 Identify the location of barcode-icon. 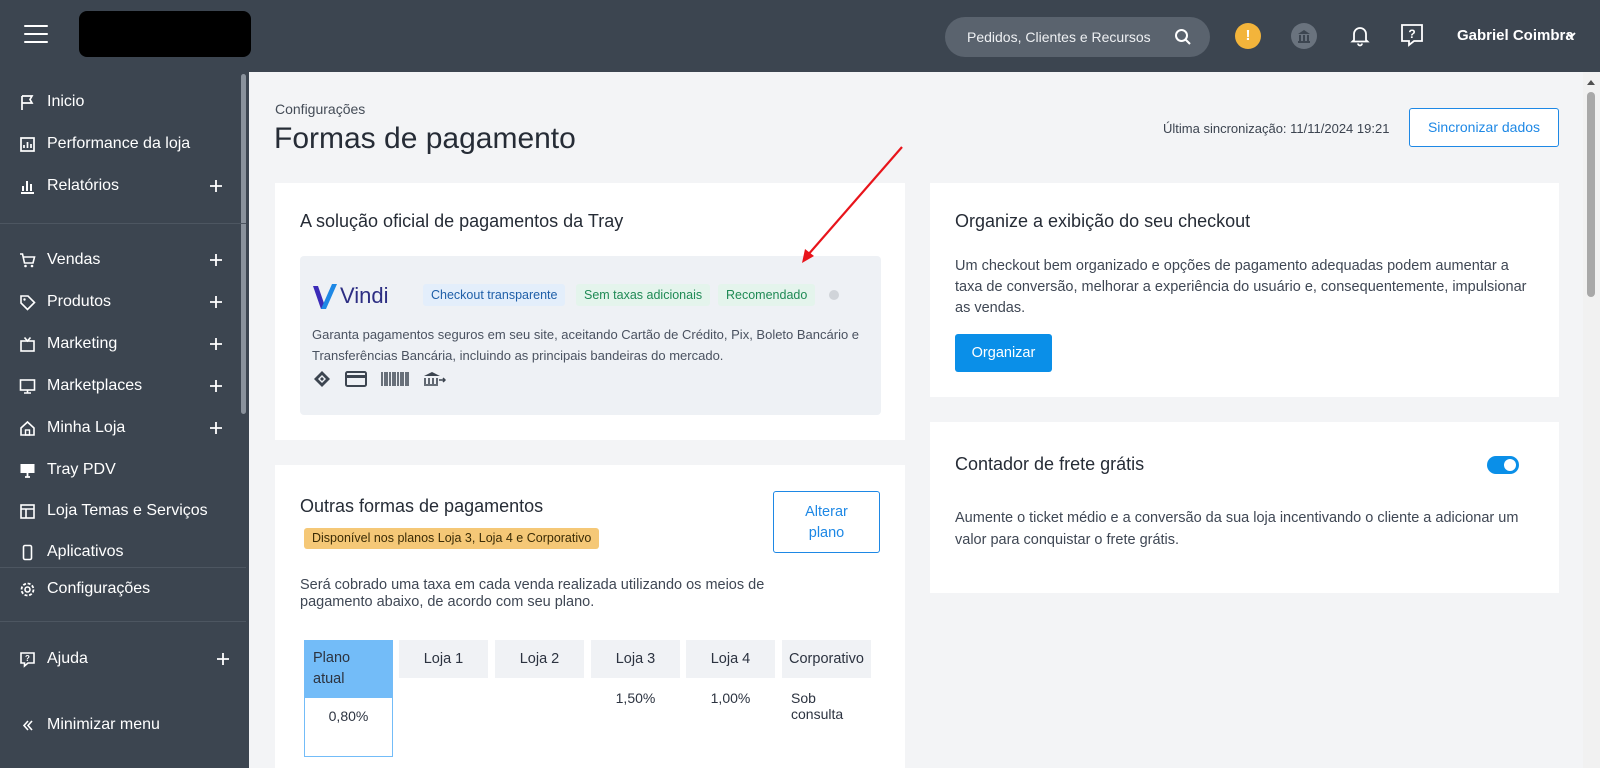
(395, 379).